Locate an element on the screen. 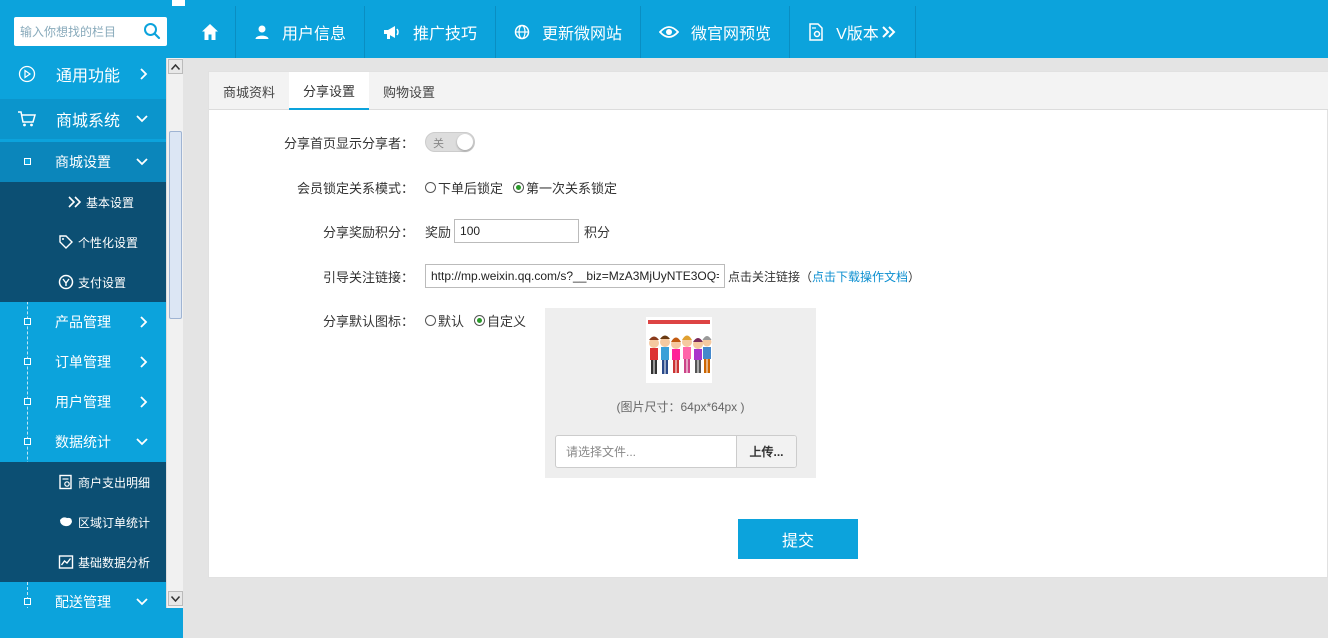 This screenshot has height=638, width=1328. sidebar-item-label: 基本设置 is located at coordinates (110, 202).